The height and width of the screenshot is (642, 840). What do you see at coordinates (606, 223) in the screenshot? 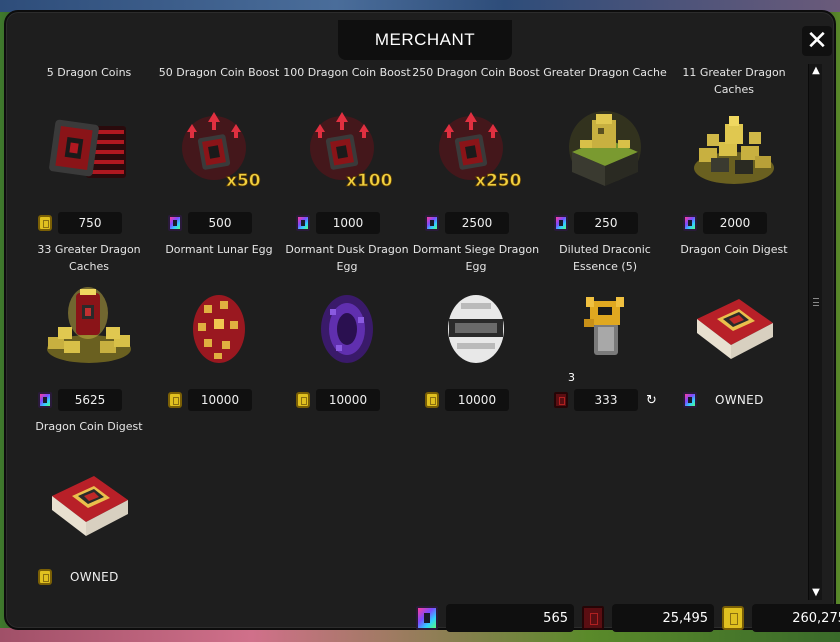
I see `price-value: 250` at bounding box center [606, 223].